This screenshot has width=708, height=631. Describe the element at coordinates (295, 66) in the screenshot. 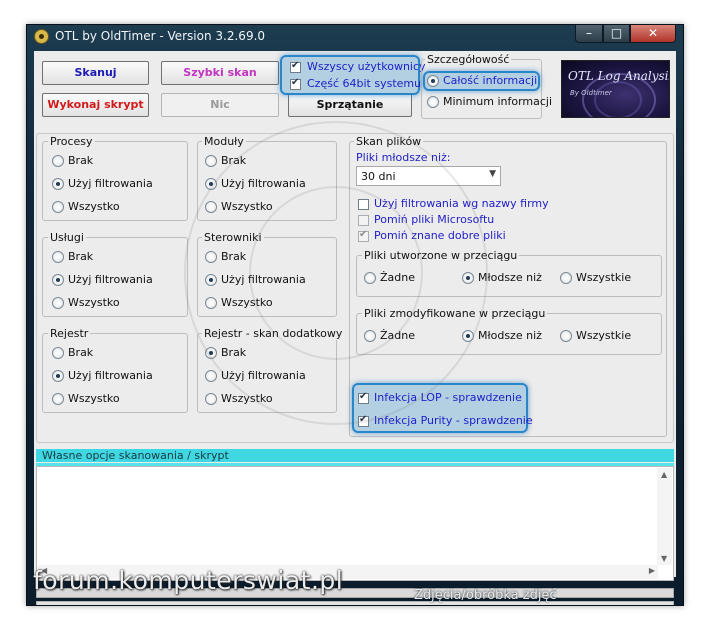

I see `all-users-checkbox` at that location.